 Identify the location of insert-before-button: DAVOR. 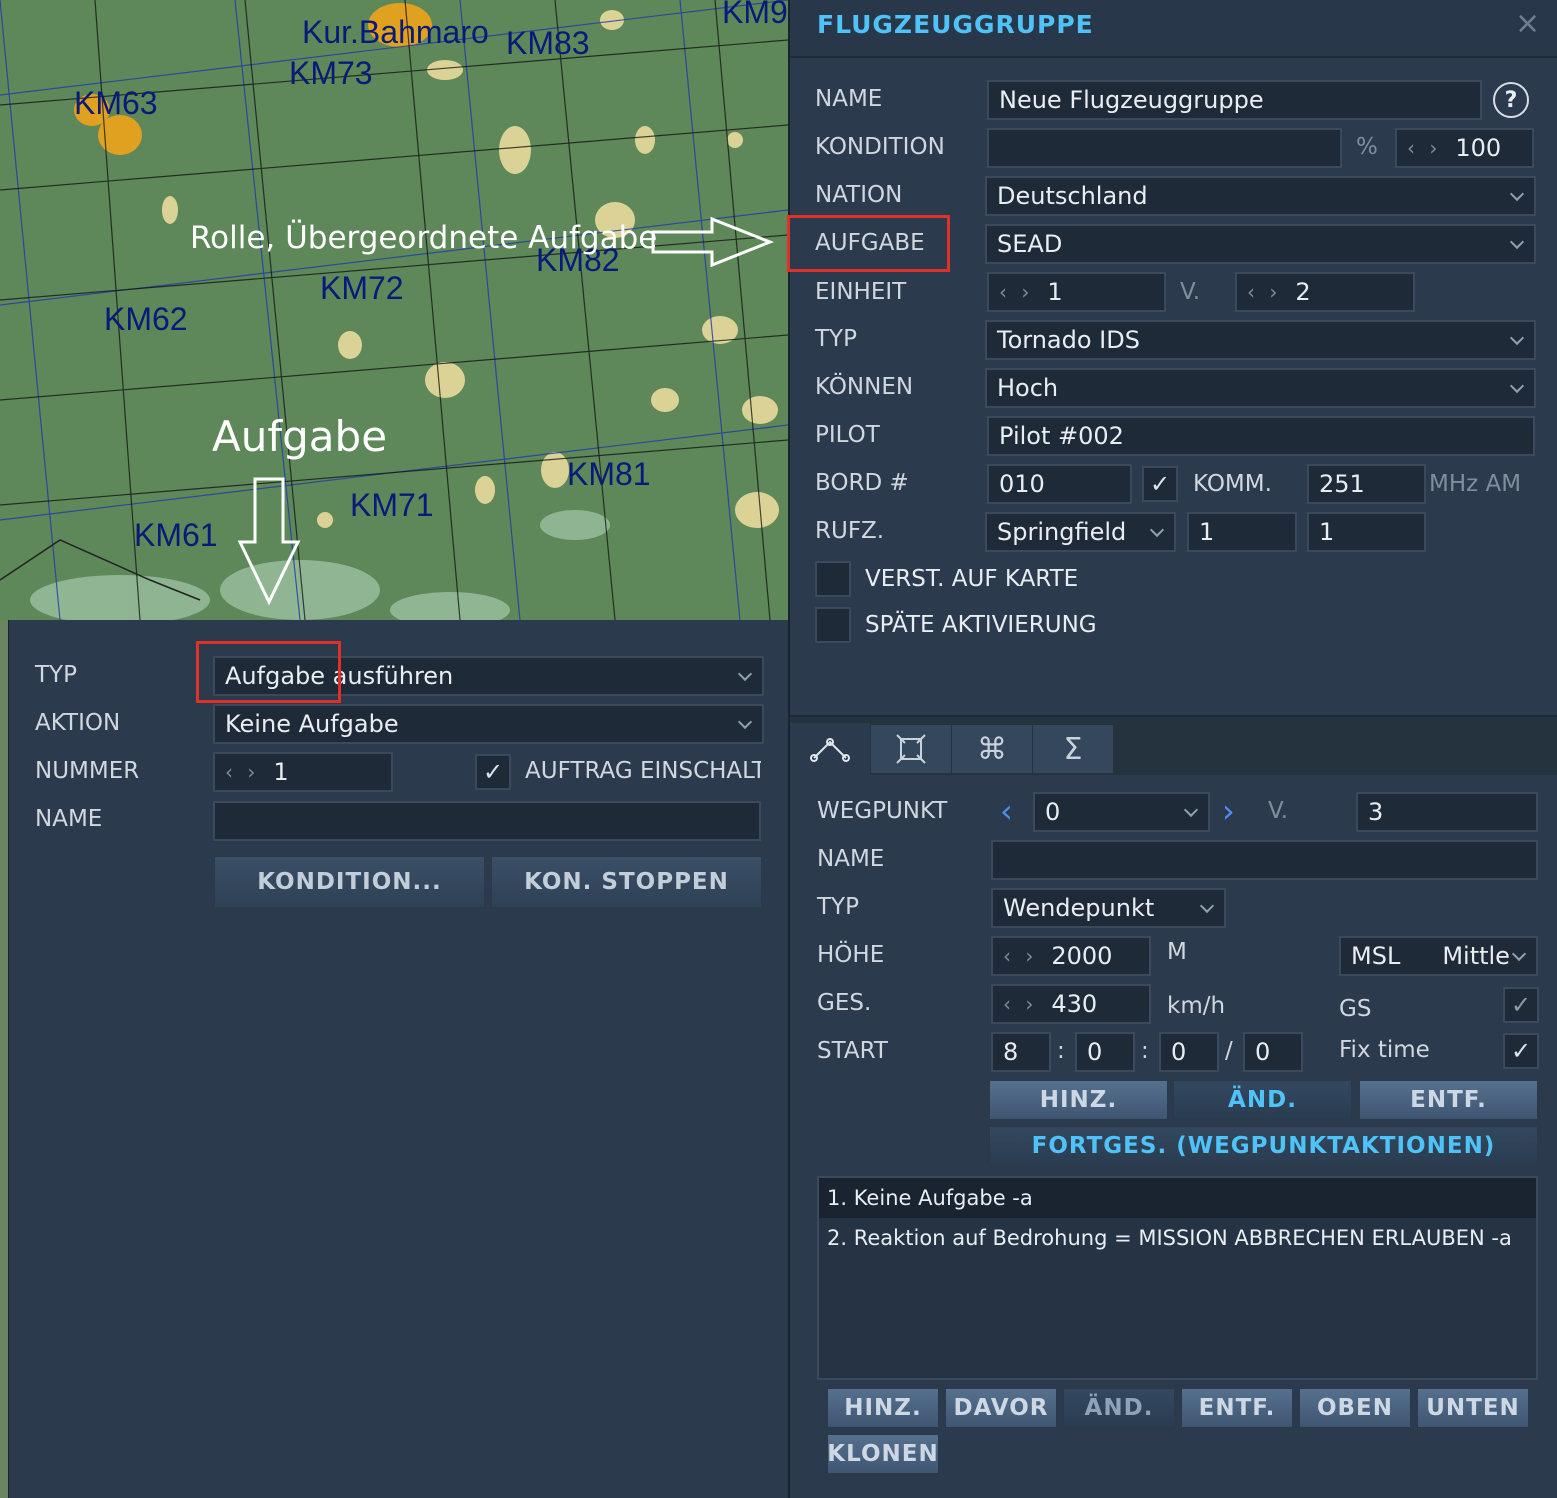
(1001, 1408).